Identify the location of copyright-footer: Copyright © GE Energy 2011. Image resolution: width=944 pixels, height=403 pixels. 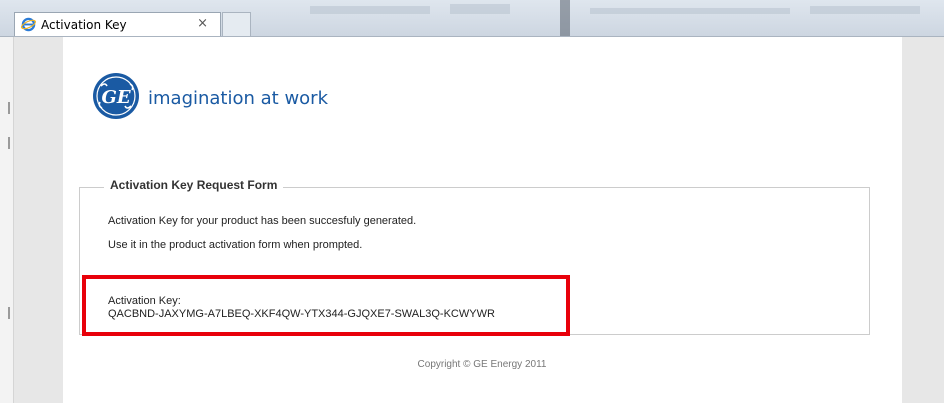
(472, 364).